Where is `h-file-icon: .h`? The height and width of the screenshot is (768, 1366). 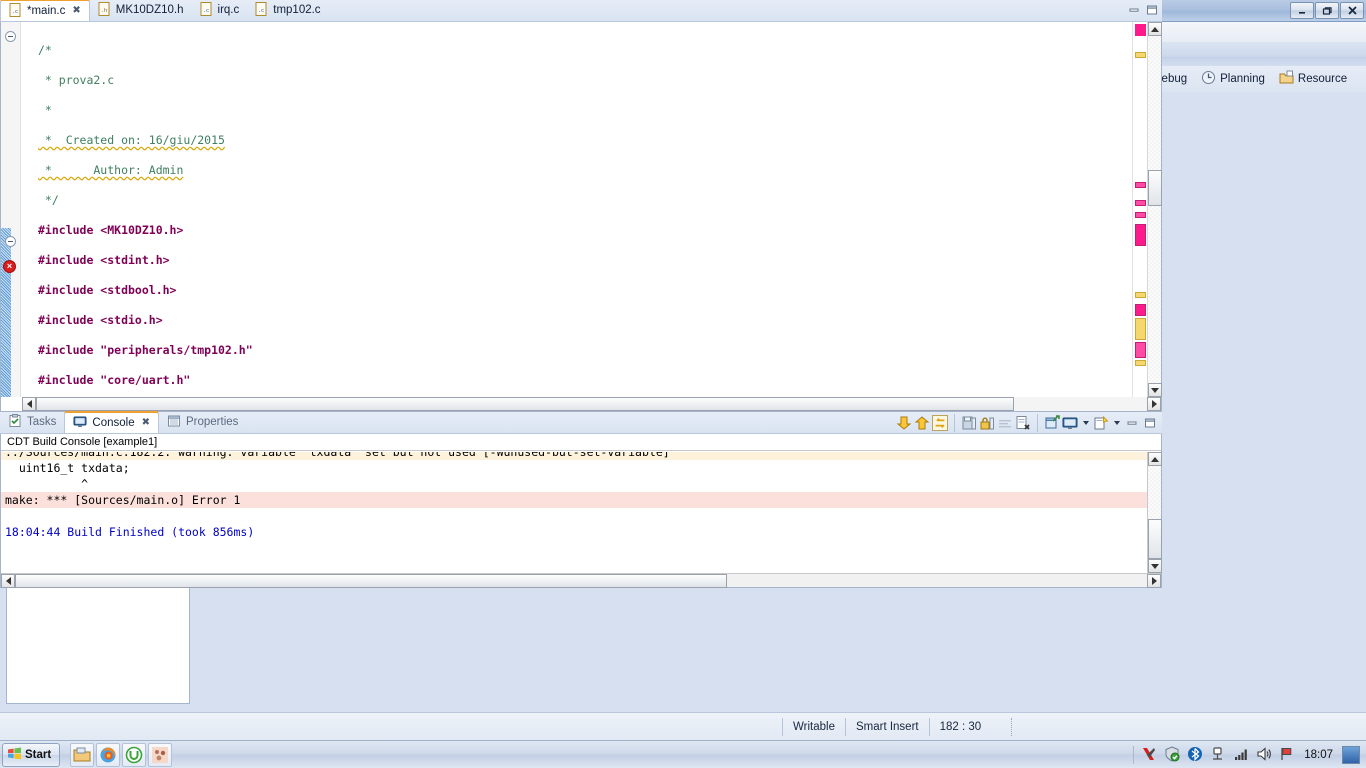
h-file-icon: .h is located at coordinates (104, 10).